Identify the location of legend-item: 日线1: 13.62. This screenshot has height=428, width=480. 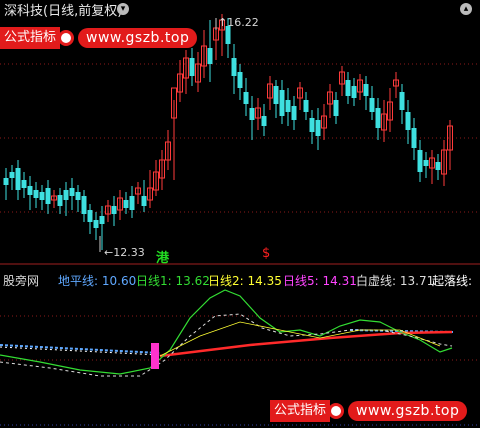
(173, 281).